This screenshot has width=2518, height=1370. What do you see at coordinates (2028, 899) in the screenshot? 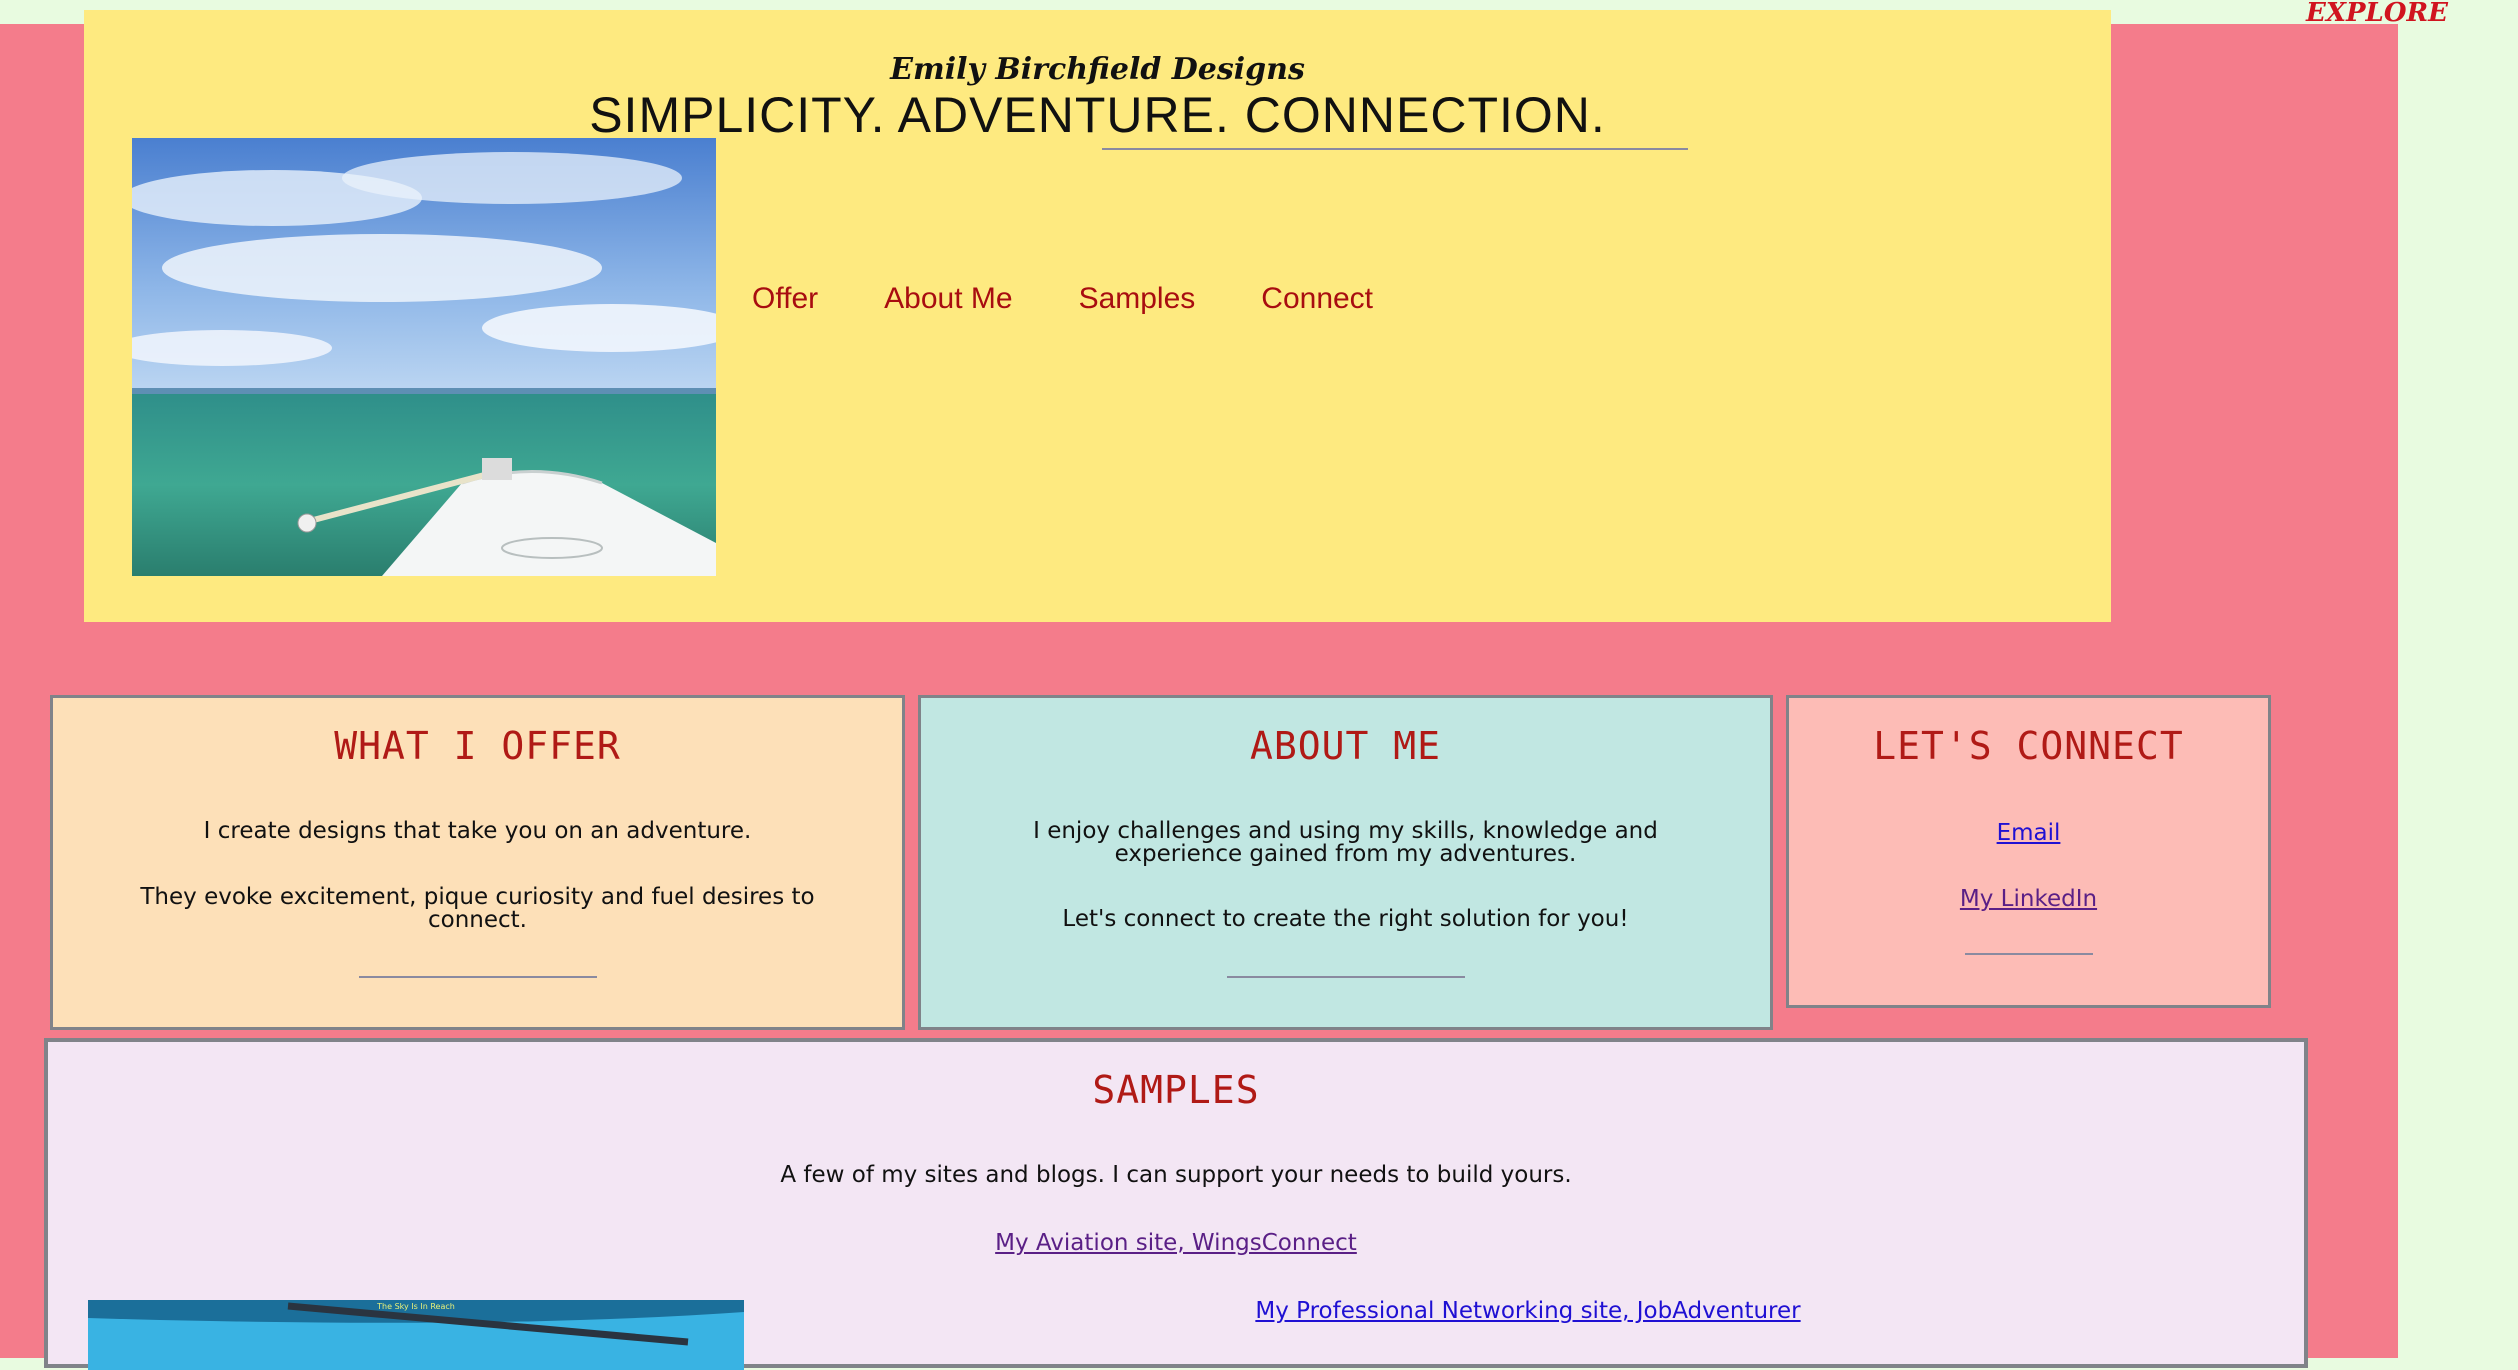
I see `linkedin-link: My LinkedIn` at bounding box center [2028, 899].